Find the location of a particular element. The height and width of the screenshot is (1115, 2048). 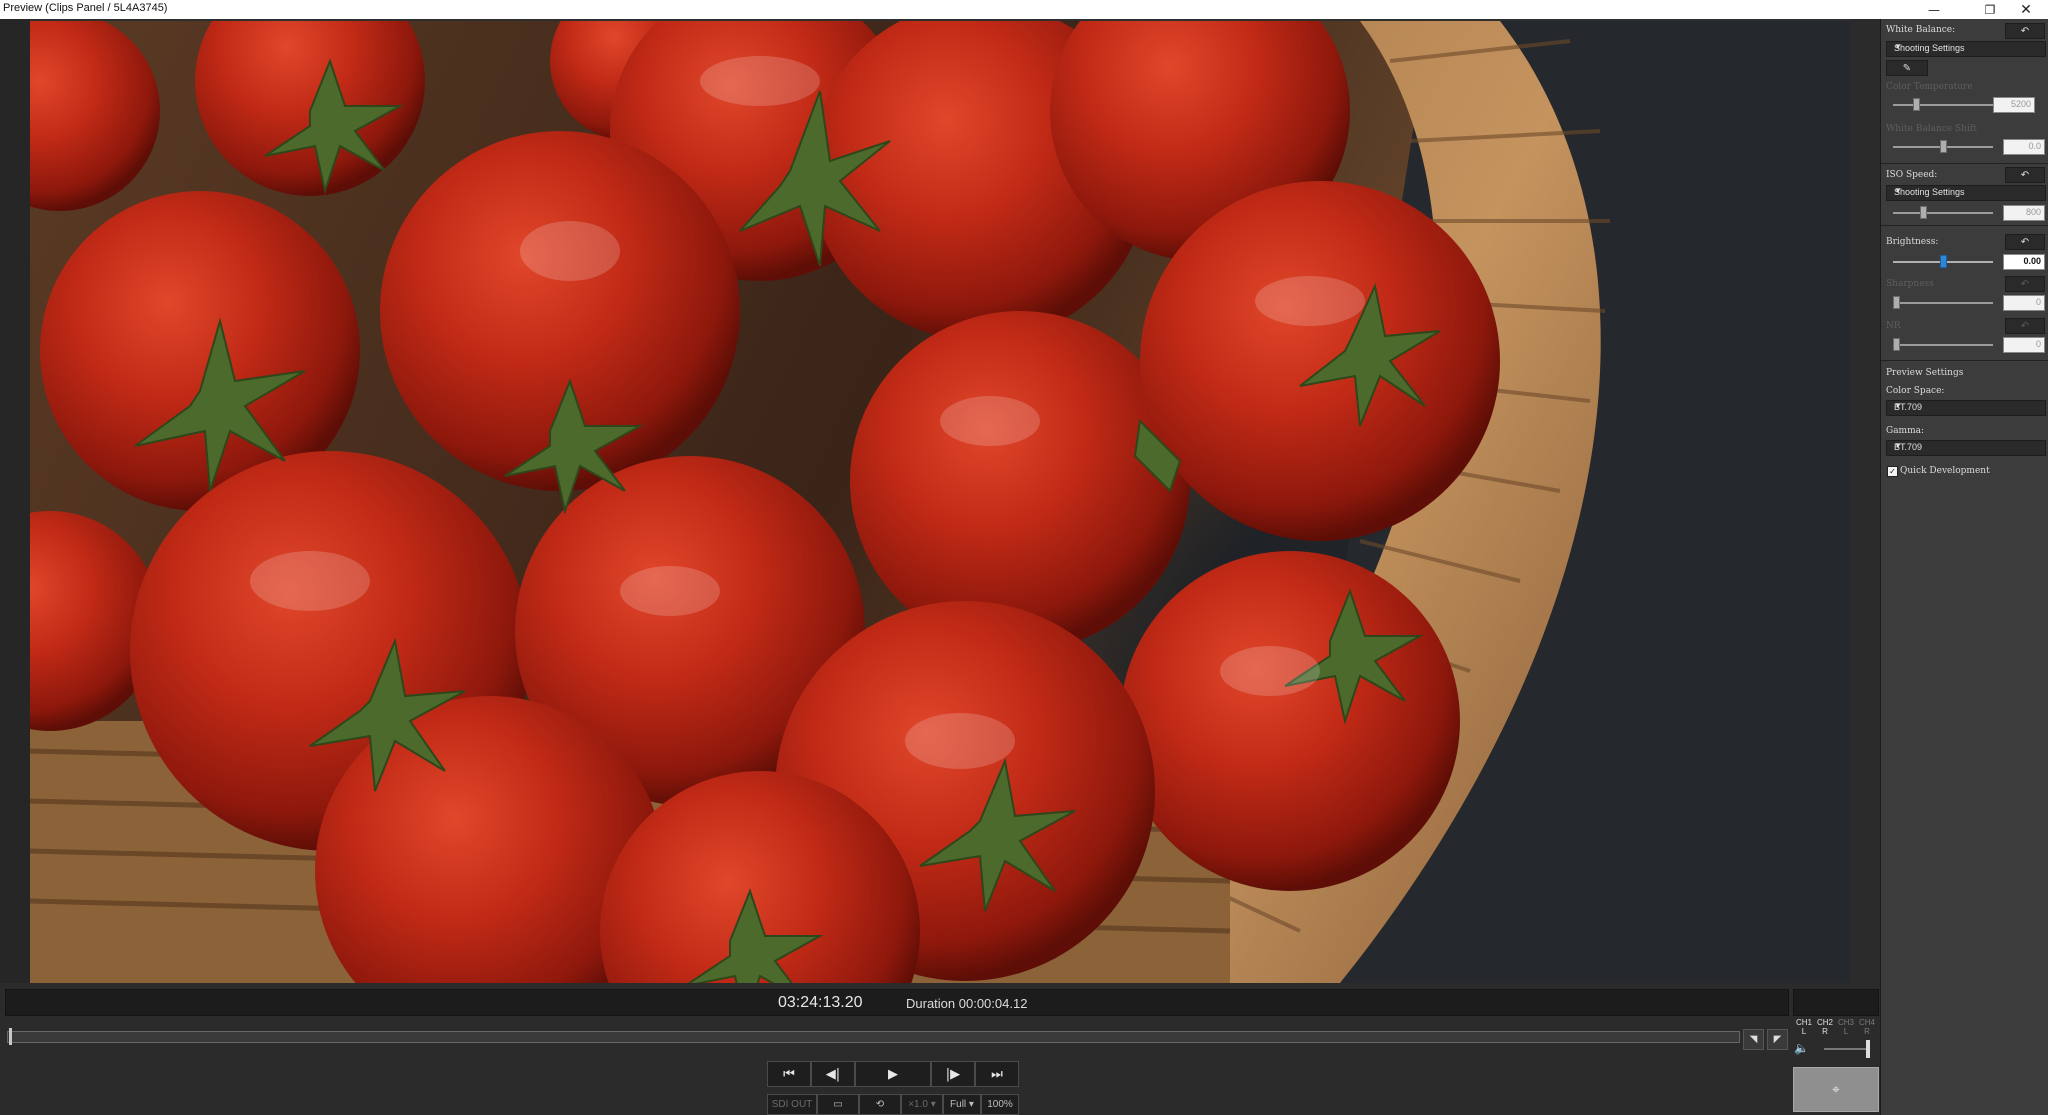

color-temperature-field: 5200 is located at coordinates (2014, 105).